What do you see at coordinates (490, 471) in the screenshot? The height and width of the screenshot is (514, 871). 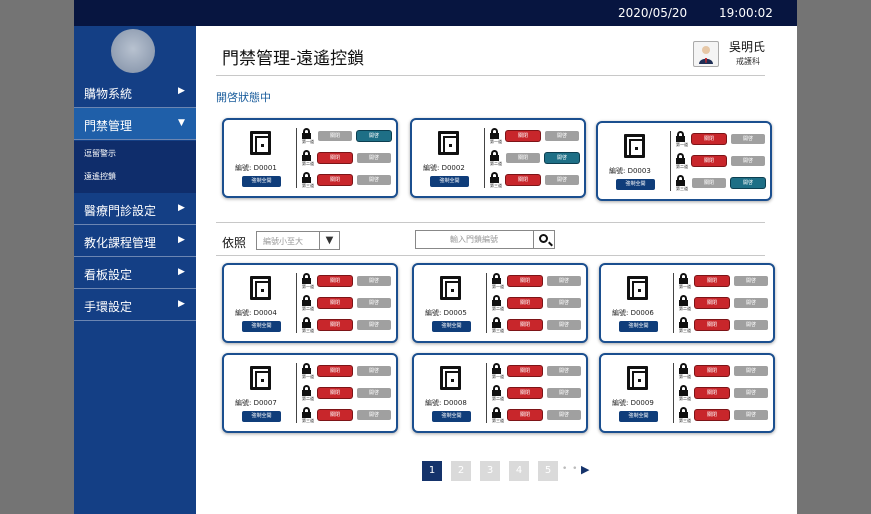 I see `page-button: 3` at bounding box center [490, 471].